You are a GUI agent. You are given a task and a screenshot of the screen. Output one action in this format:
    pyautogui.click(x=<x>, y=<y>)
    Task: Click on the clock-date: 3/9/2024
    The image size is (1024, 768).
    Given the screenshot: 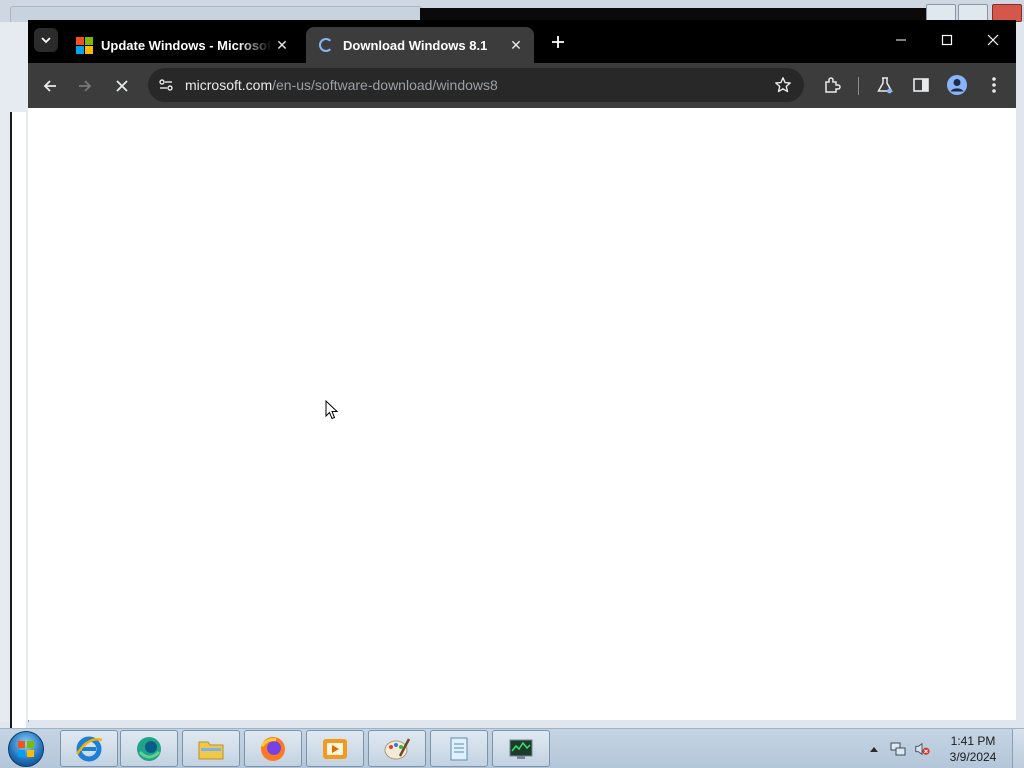 What is the action you would take?
    pyautogui.click(x=973, y=757)
    